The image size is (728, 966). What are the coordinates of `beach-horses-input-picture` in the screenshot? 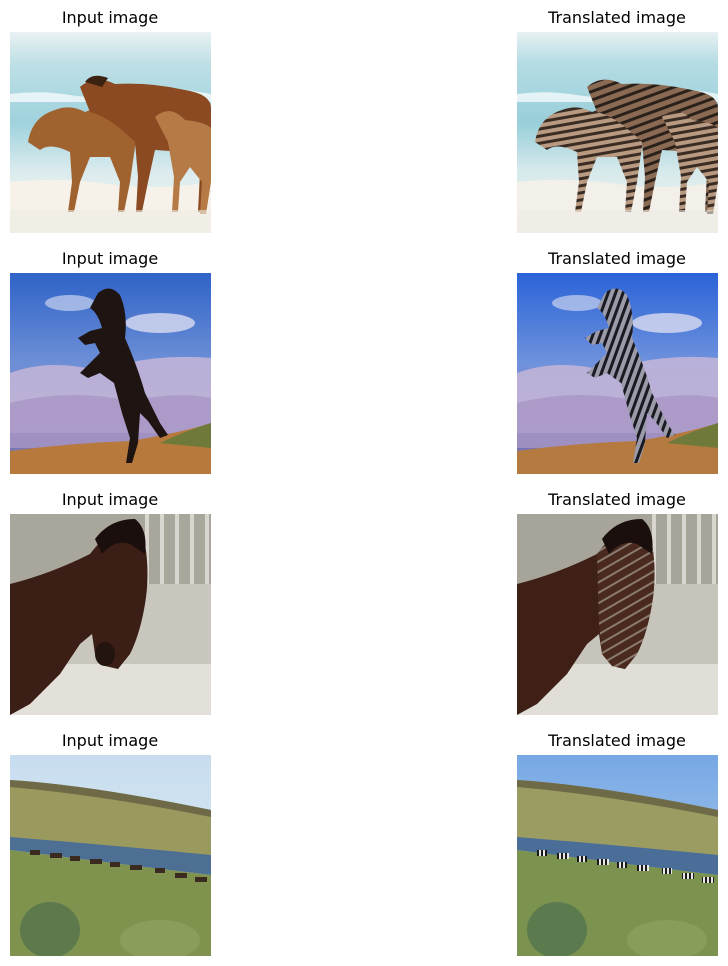 It's located at (110, 132).